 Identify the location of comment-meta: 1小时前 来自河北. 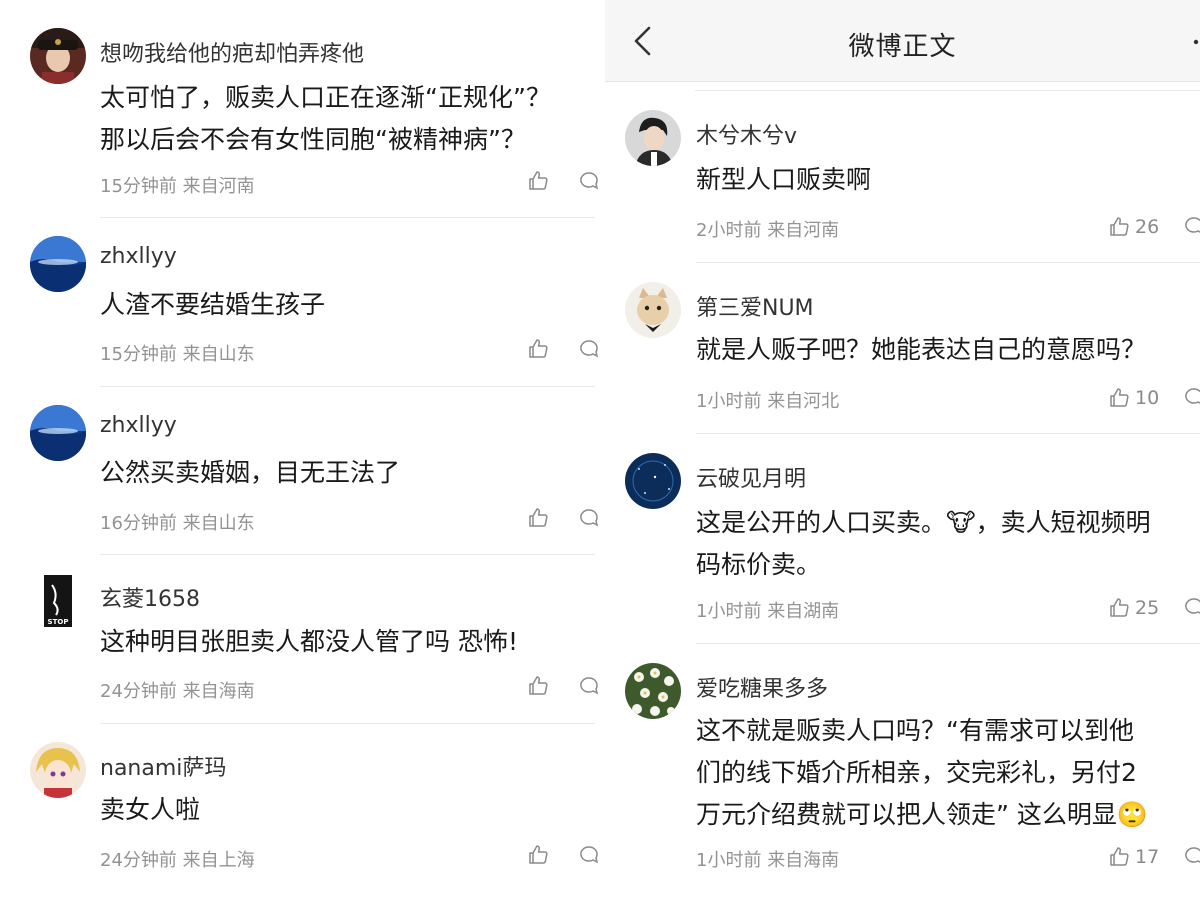
(767, 400).